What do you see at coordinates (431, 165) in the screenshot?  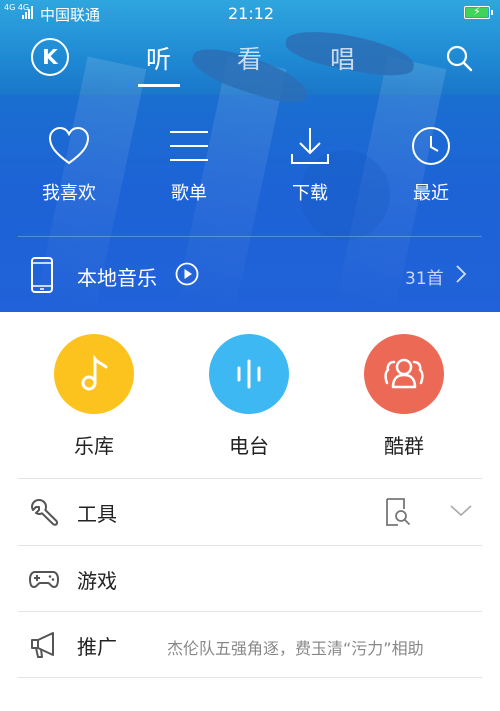 I see `quick-recent: 最近` at bounding box center [431, 165].